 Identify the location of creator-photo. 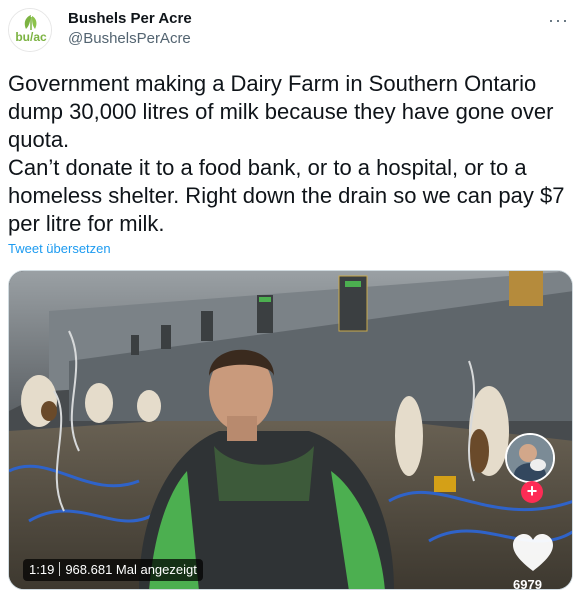
(530, 458).